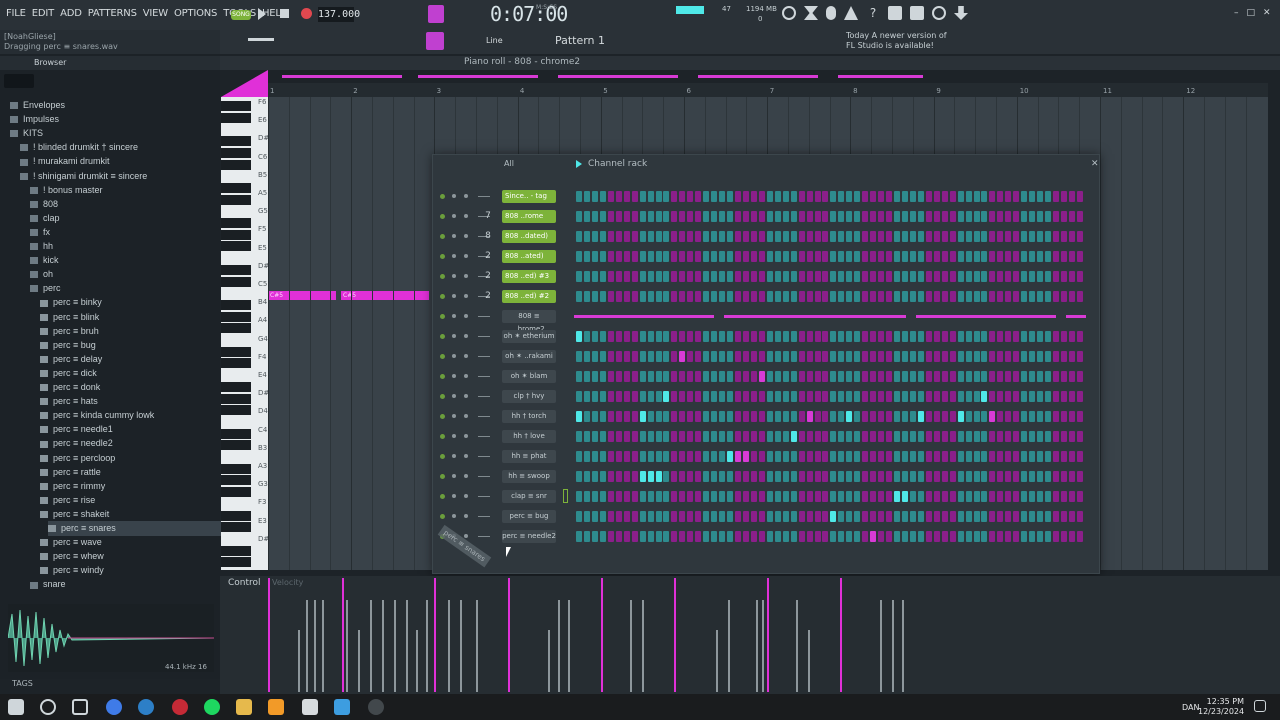 This screenshot has height=720, width=1280. Describe the element at coordinates (376, 707) in the screenshot. I see `app-icon` at that location.